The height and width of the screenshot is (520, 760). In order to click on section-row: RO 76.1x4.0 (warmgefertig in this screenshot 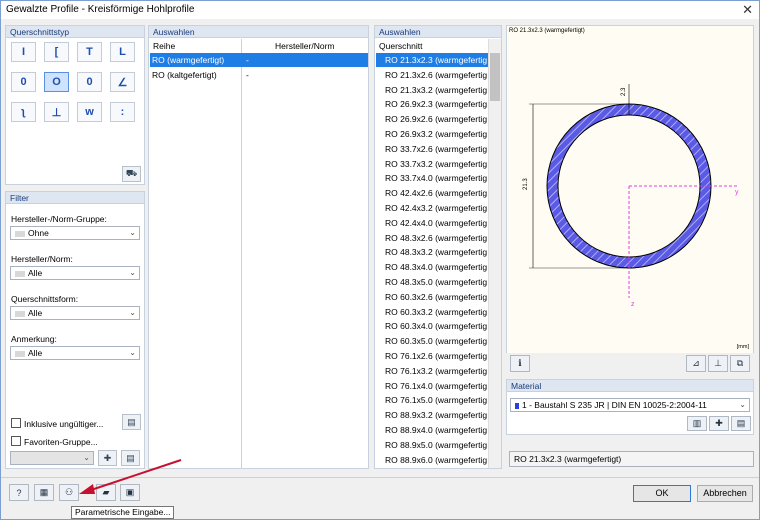, I will do `click(432, 386)`.